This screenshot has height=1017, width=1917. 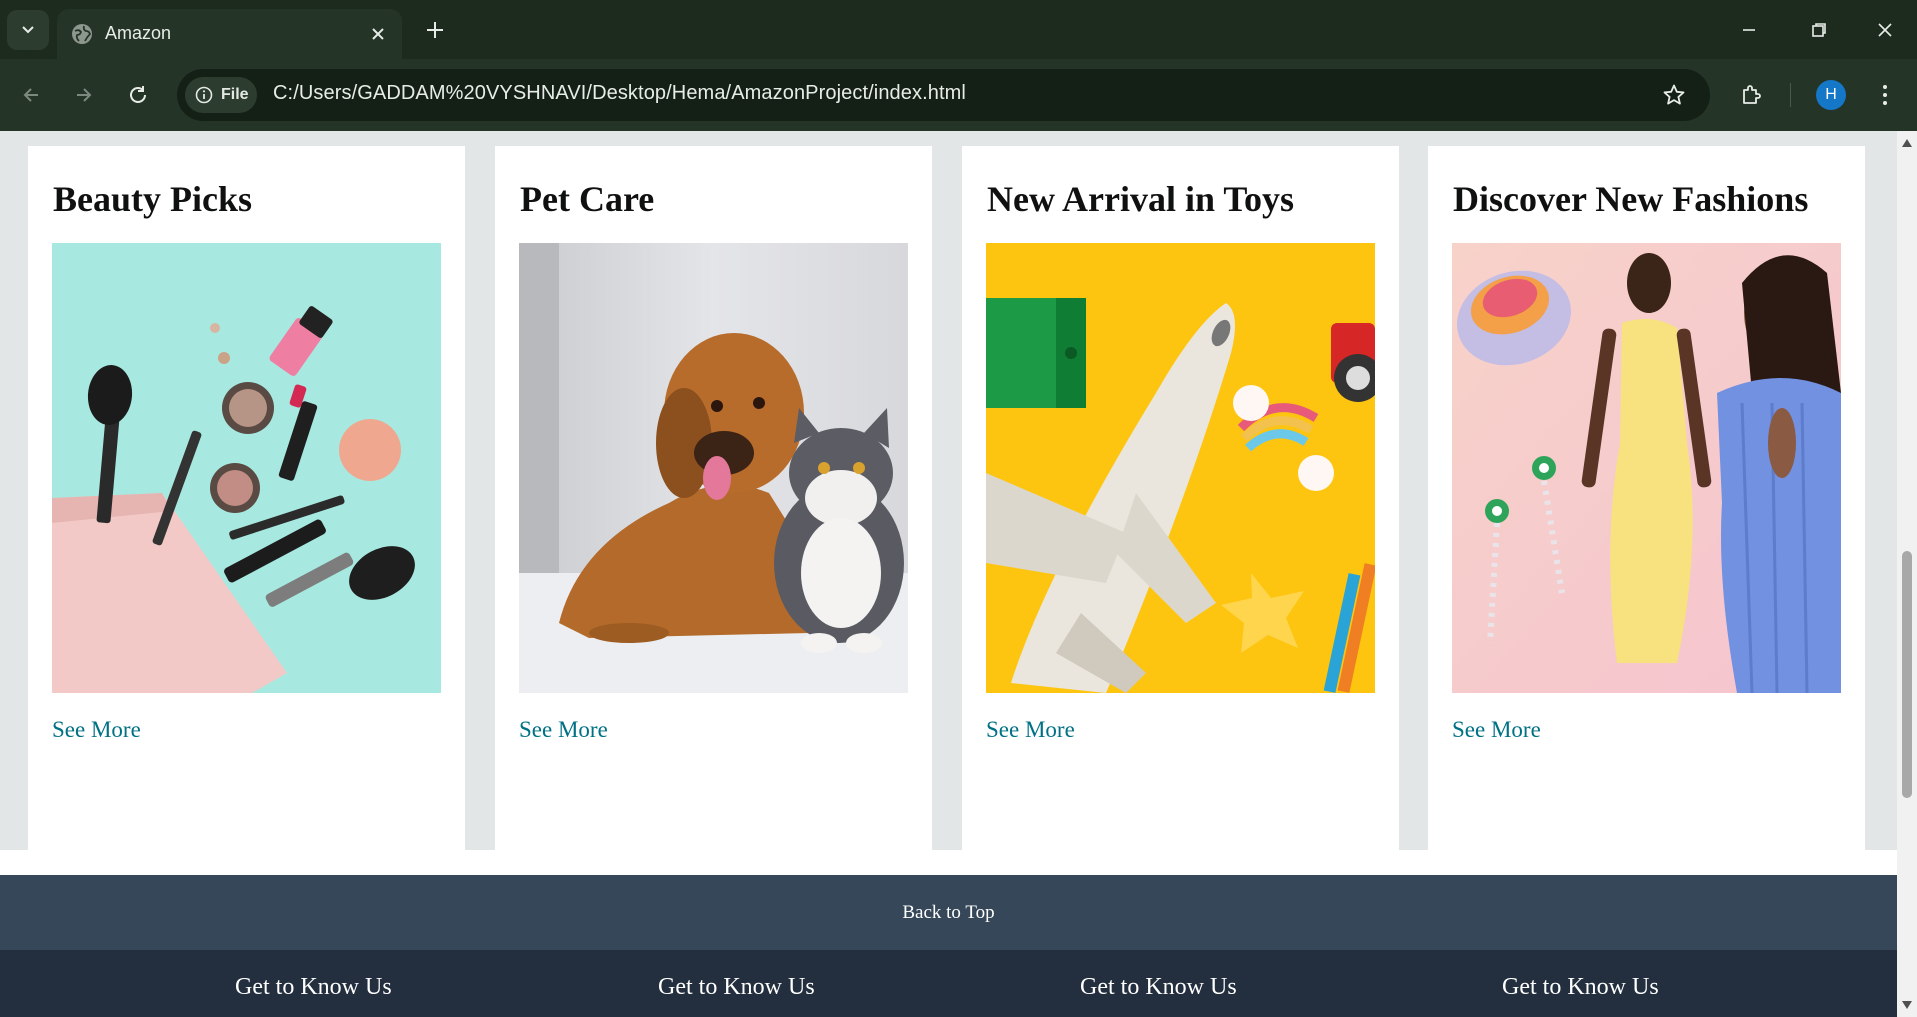 I want to click on arrow-left-icon, so click(x=30, y=95).